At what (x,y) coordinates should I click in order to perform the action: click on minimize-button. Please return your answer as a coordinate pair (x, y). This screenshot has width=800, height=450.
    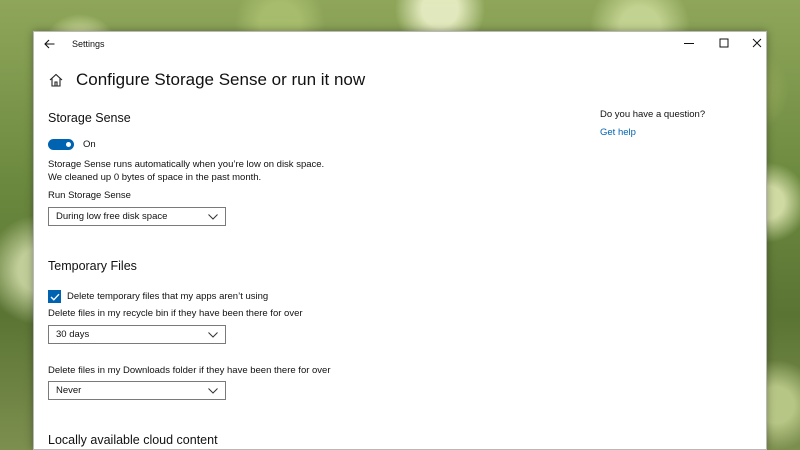
    Looking at the image, I should click on (689, 43).